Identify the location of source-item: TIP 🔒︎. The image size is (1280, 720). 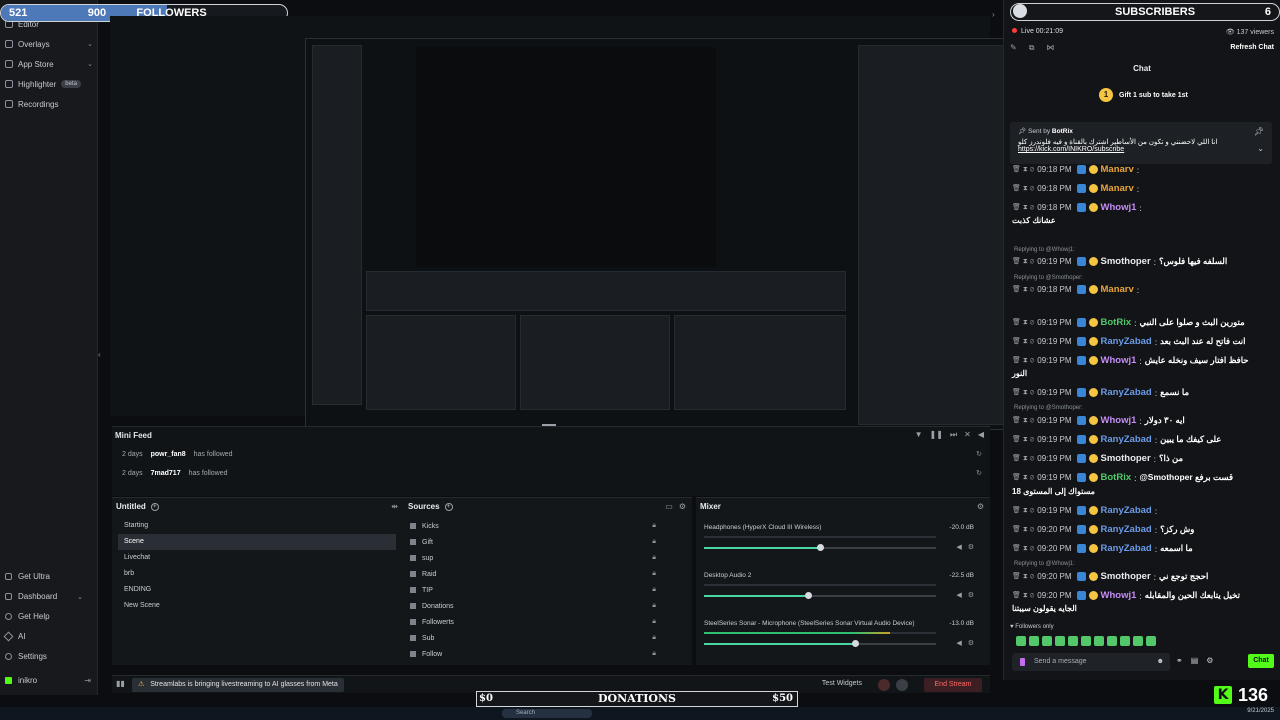
(533, 590).